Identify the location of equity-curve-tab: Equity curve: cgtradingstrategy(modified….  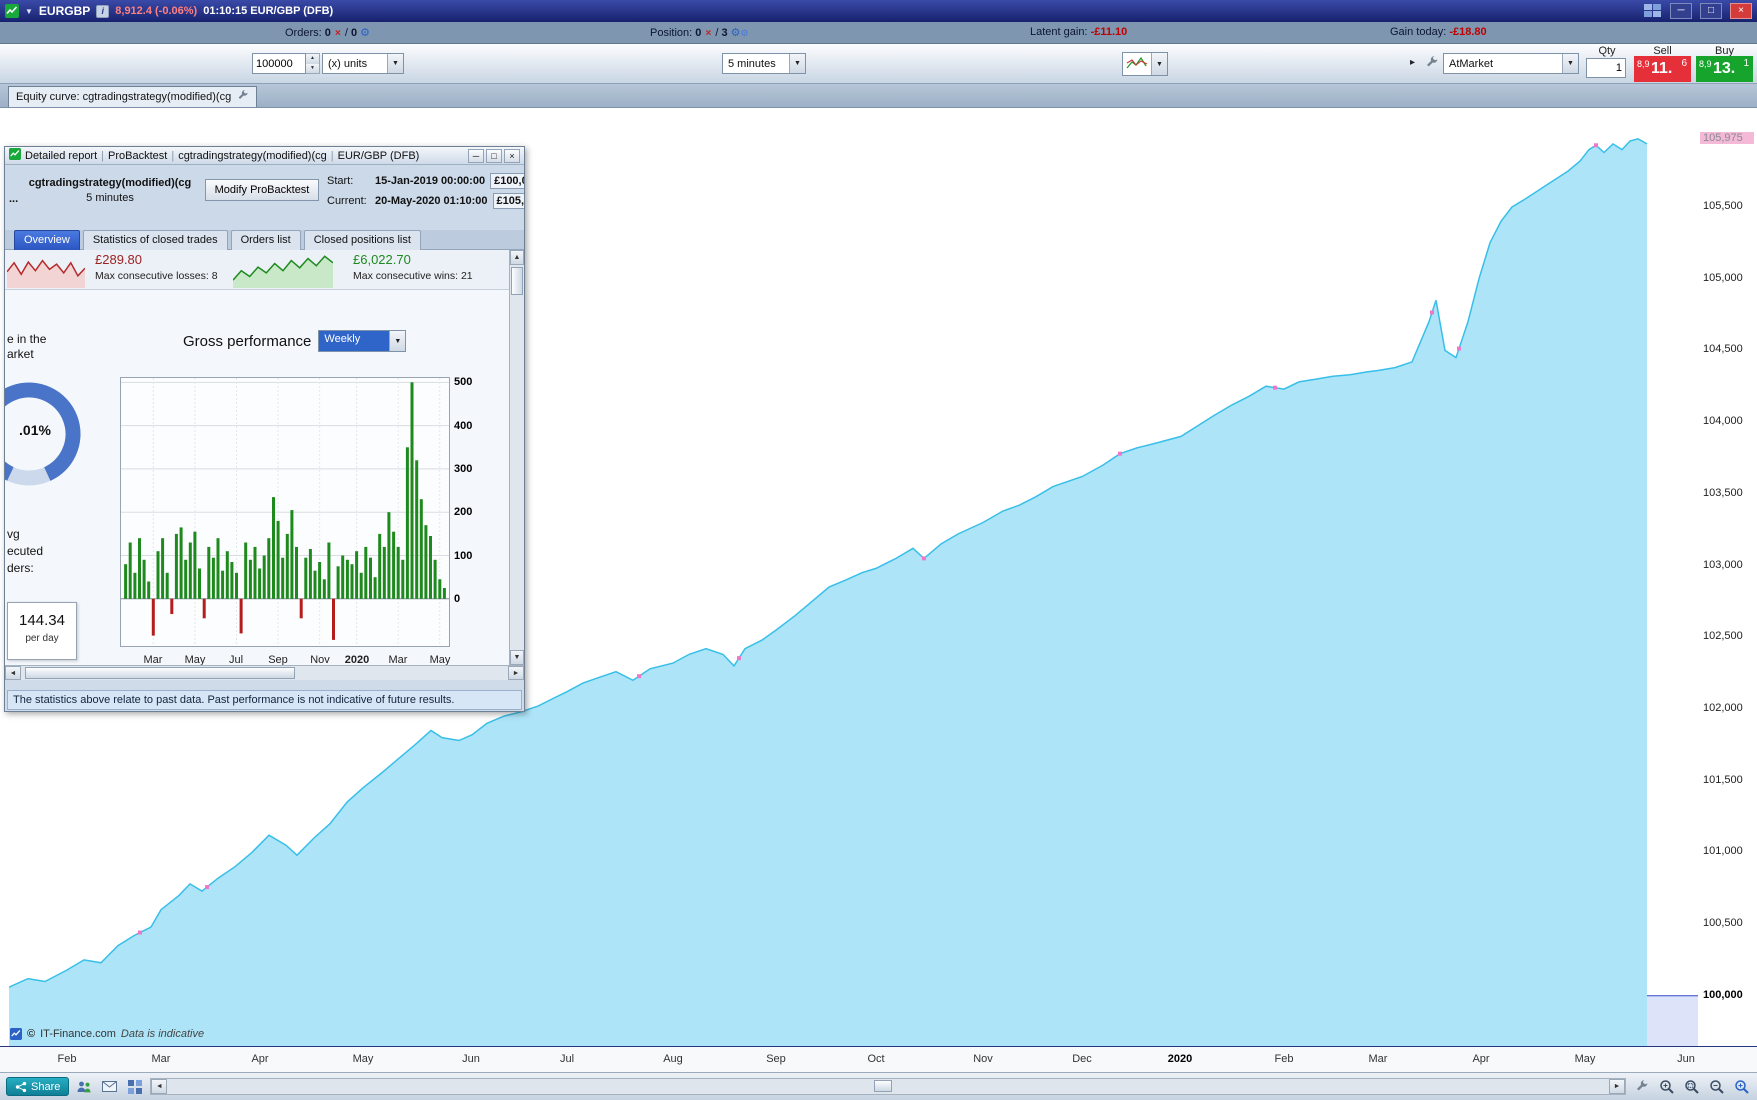
(133, 96).